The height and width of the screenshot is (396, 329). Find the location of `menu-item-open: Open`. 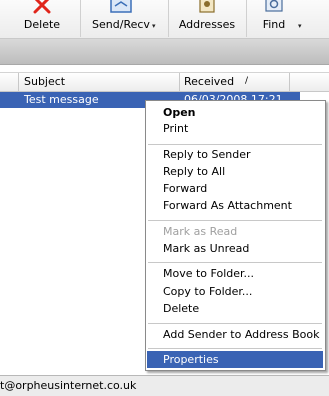

menu-item-open: Open is located at coordinates (235, 112).